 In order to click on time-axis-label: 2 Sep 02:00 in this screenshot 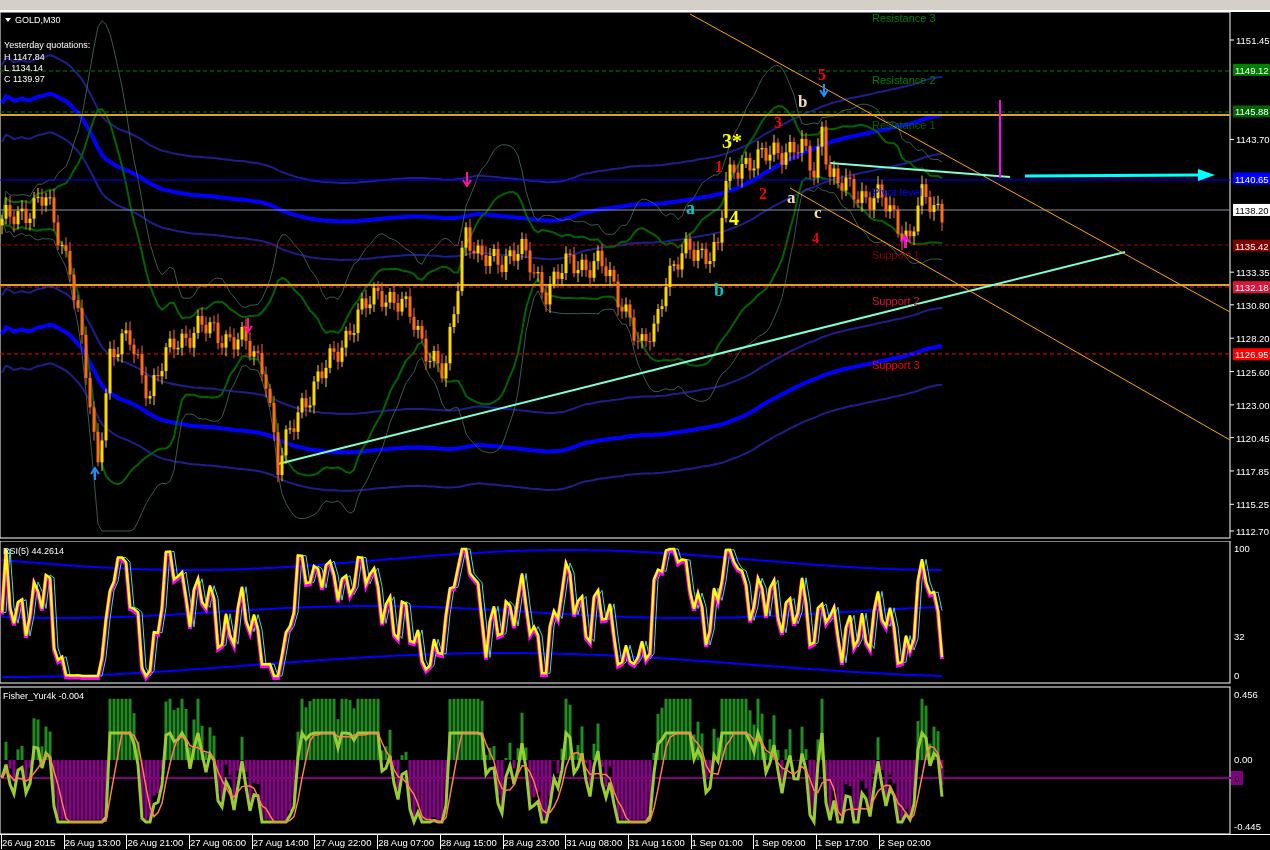, I will do `click(910, 842)`.